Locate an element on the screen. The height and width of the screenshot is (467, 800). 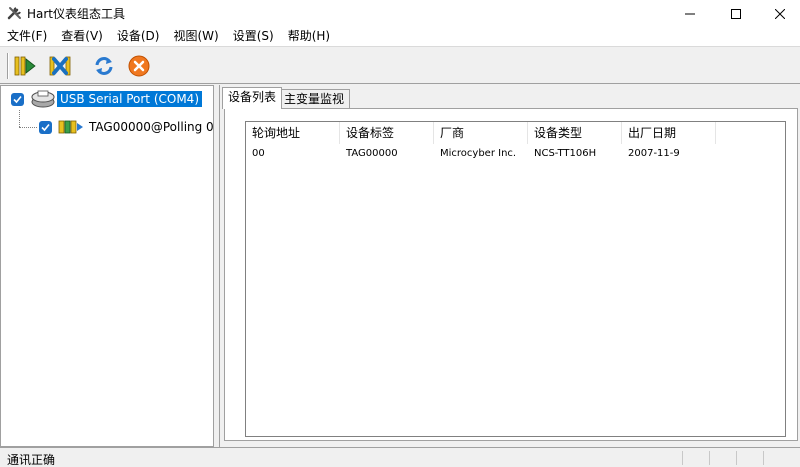
disconnect-icon is located at coordinates (60, 66).